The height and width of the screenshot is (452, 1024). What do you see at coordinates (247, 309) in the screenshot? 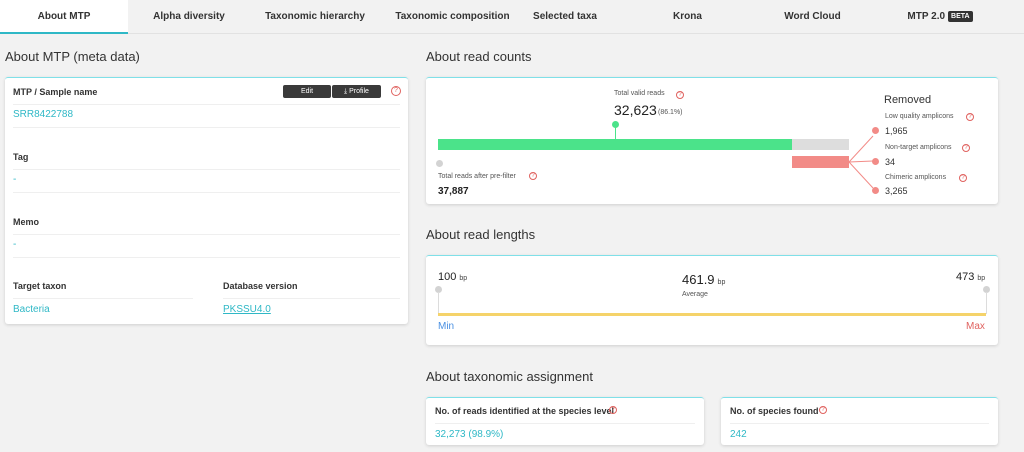
I see `database-version-link: PKSSU4.0` at bounding box center [247, 309].